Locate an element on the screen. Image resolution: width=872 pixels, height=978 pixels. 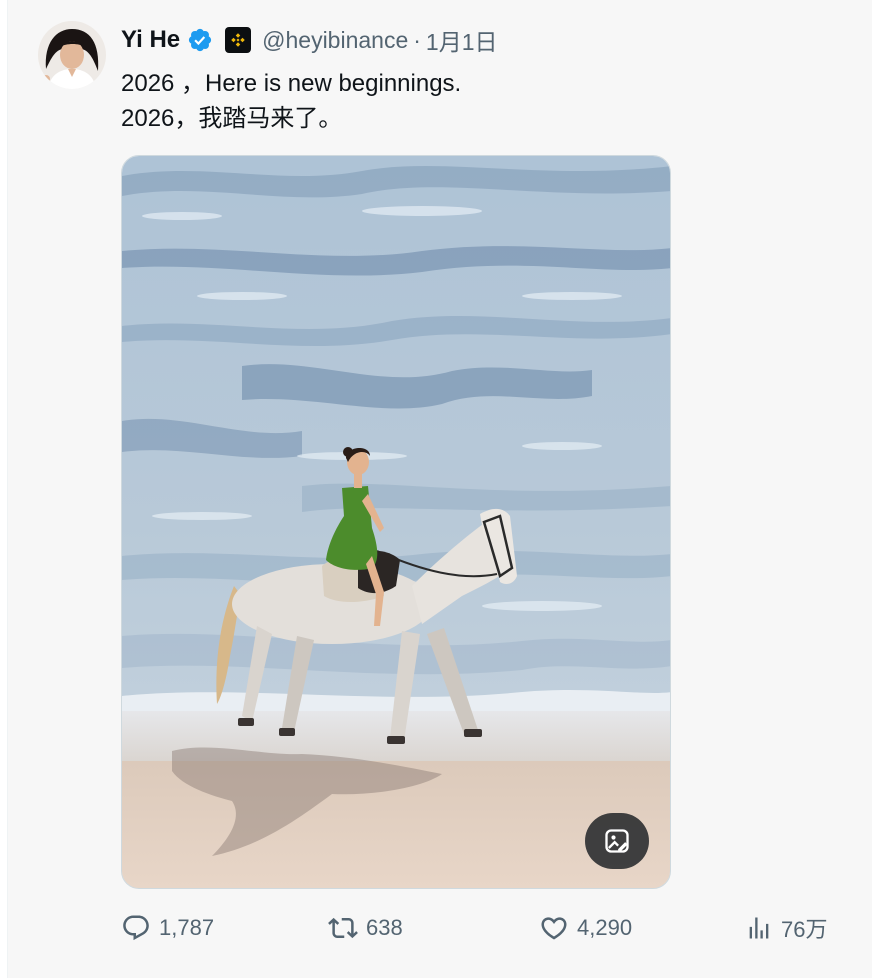
retweet-button: 638 is located at coordinates (365, 928).